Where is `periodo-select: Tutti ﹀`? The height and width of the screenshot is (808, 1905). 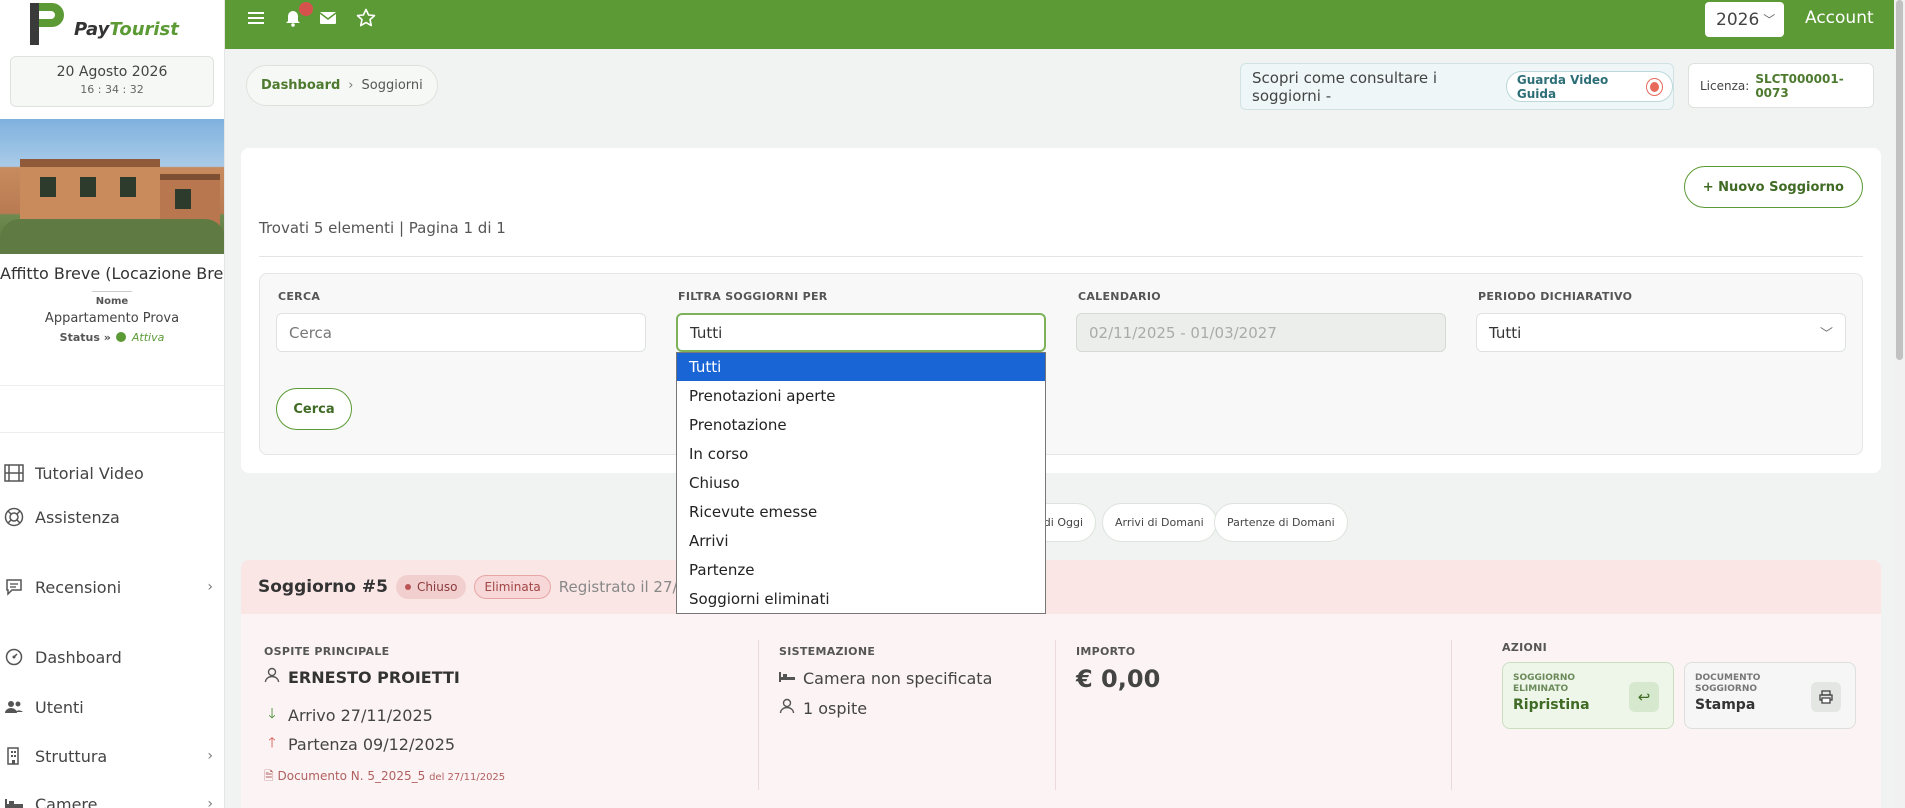
periodo-select: Tutti ﹀ is located at coordinates (1661, 332).